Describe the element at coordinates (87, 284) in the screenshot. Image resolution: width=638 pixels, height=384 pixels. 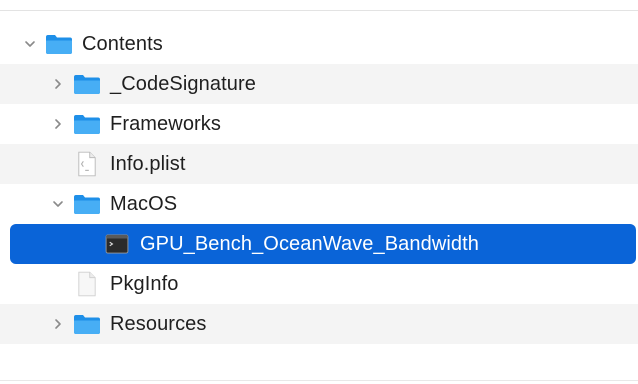
I see `blank-file-icon` at that location.